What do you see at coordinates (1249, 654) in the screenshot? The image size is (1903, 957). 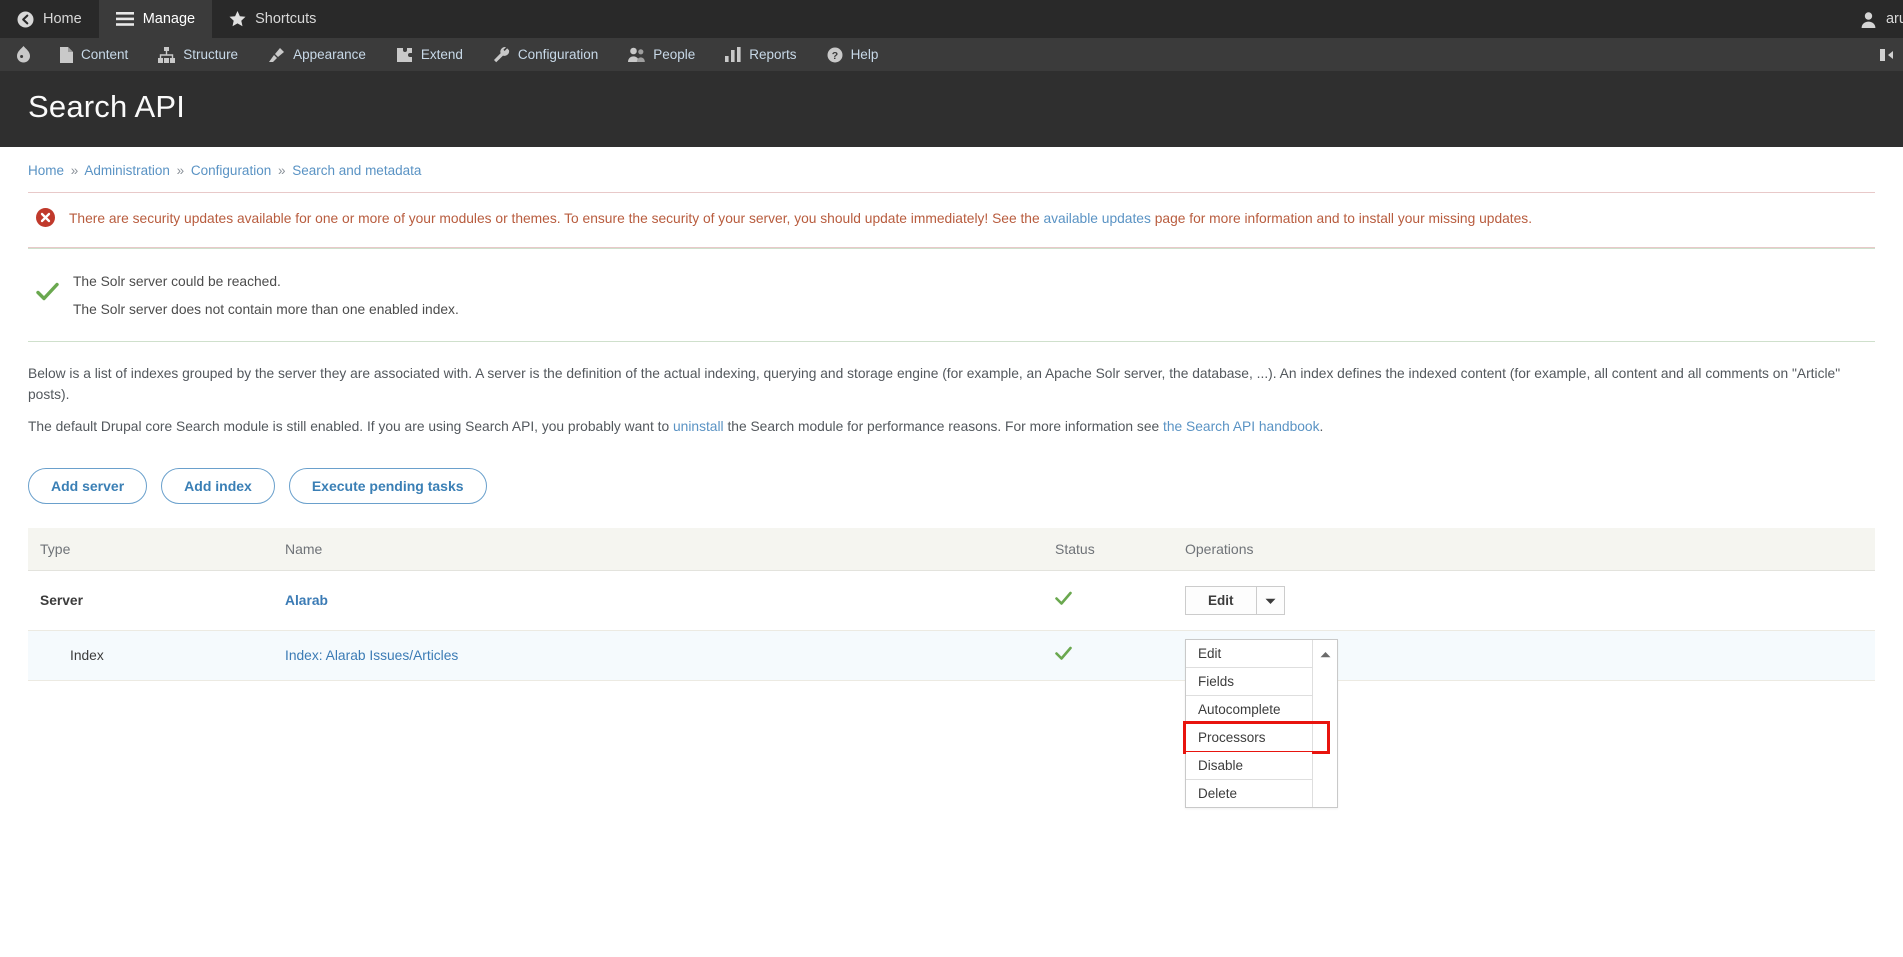 I see `dropdown-item-edit: Edit` at bounding box center [1249, 654].